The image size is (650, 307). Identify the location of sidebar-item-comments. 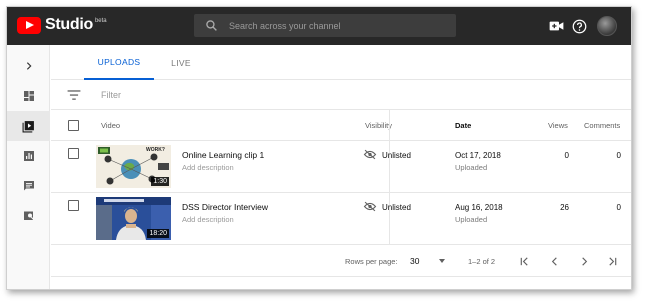
(28, 186).